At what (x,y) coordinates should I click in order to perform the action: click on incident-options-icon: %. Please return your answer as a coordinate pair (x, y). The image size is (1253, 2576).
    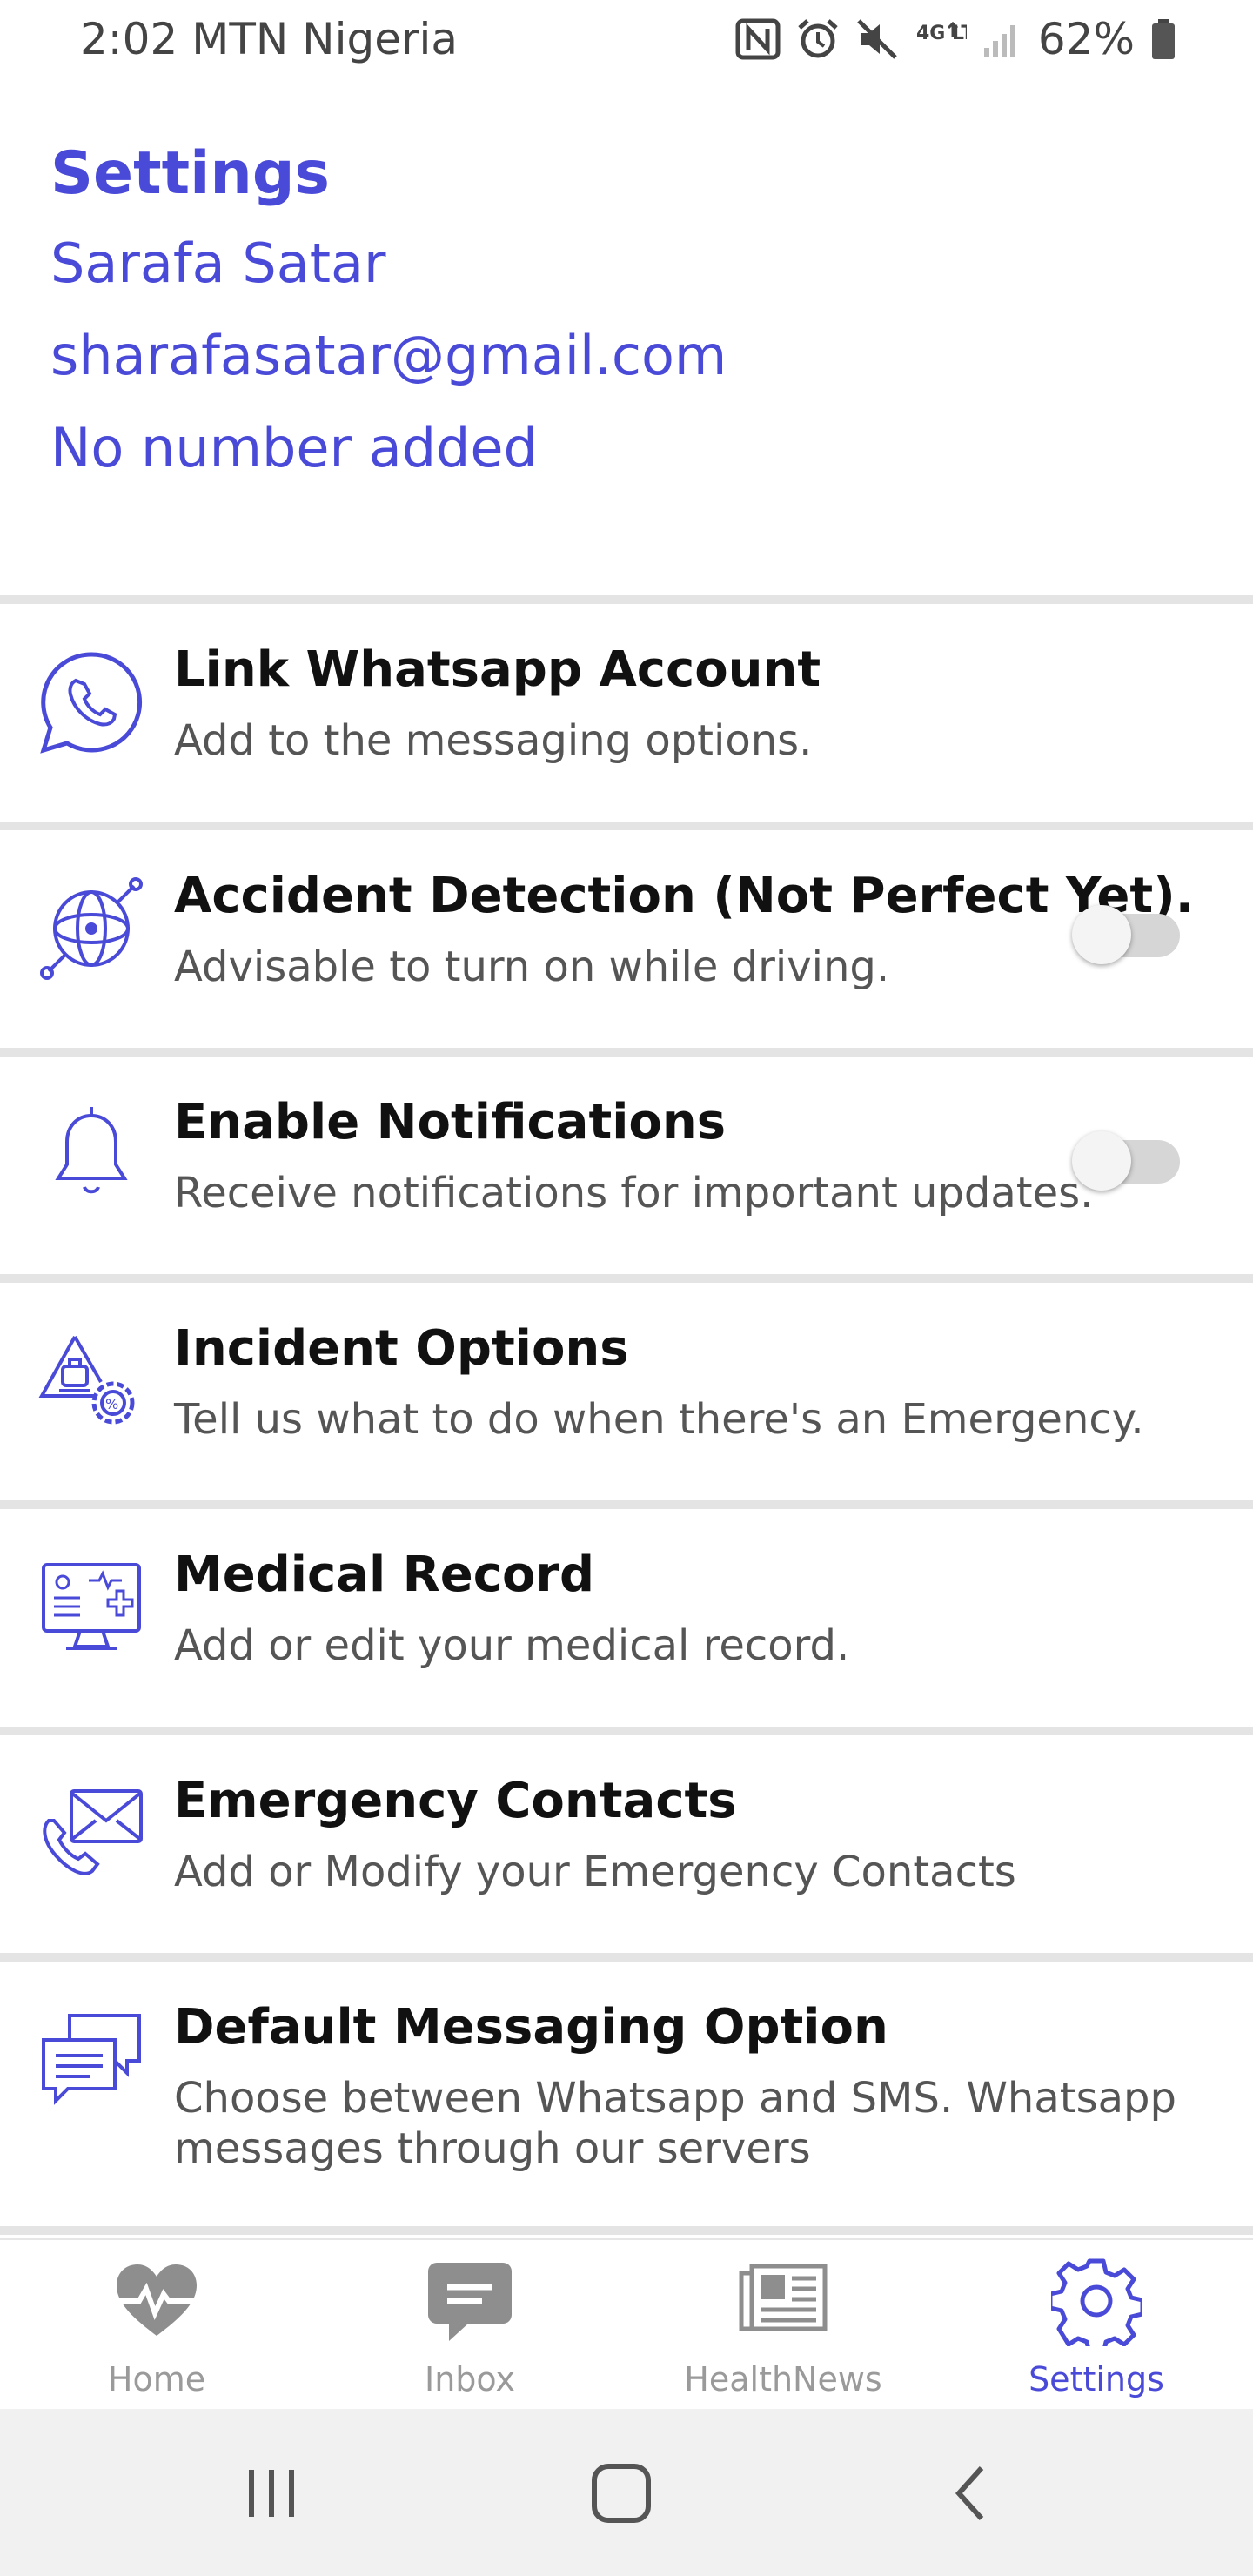
    Looking at the image, I should click on (91, 1381).